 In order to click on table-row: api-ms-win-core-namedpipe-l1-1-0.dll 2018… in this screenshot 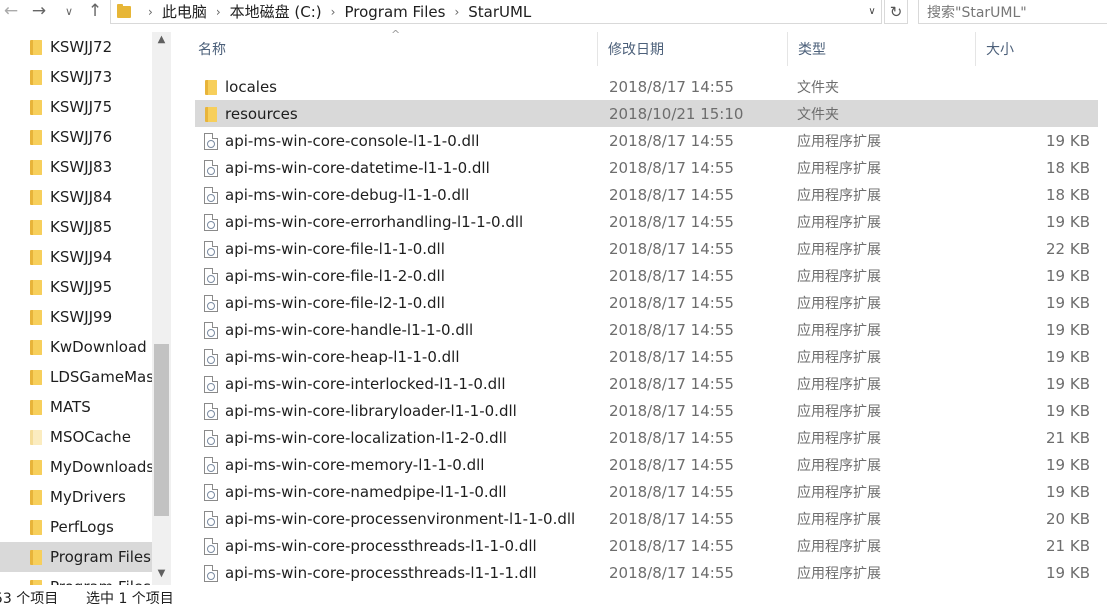, I will do `click(646, 491)`.